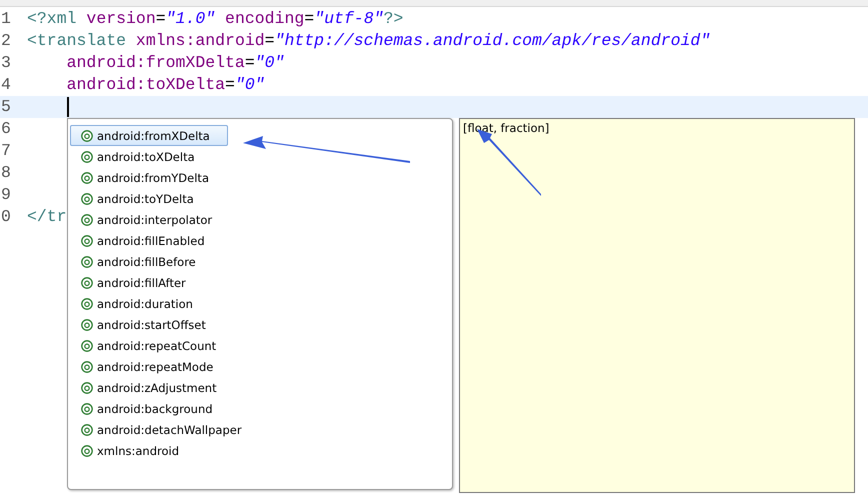 Image resolution: width=868 pixels, height=498 pixels. I want to click on line-number: 9, so click(6, 195).